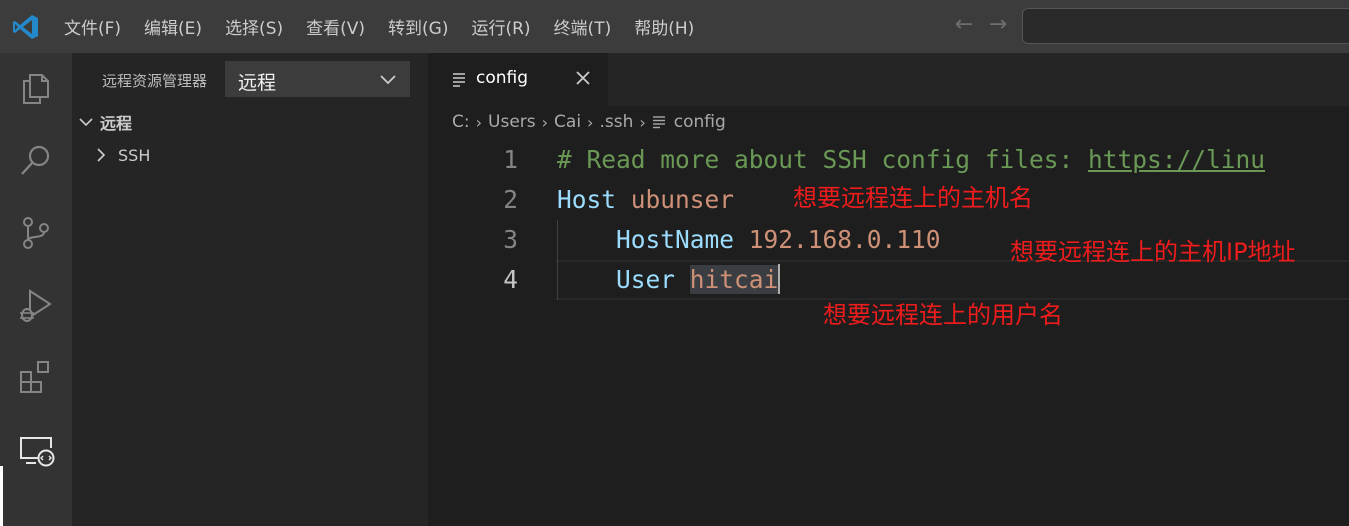 This screenshot has width=1349, height=526. I want to click on code-content: Host ubunser, so click(645, 199).